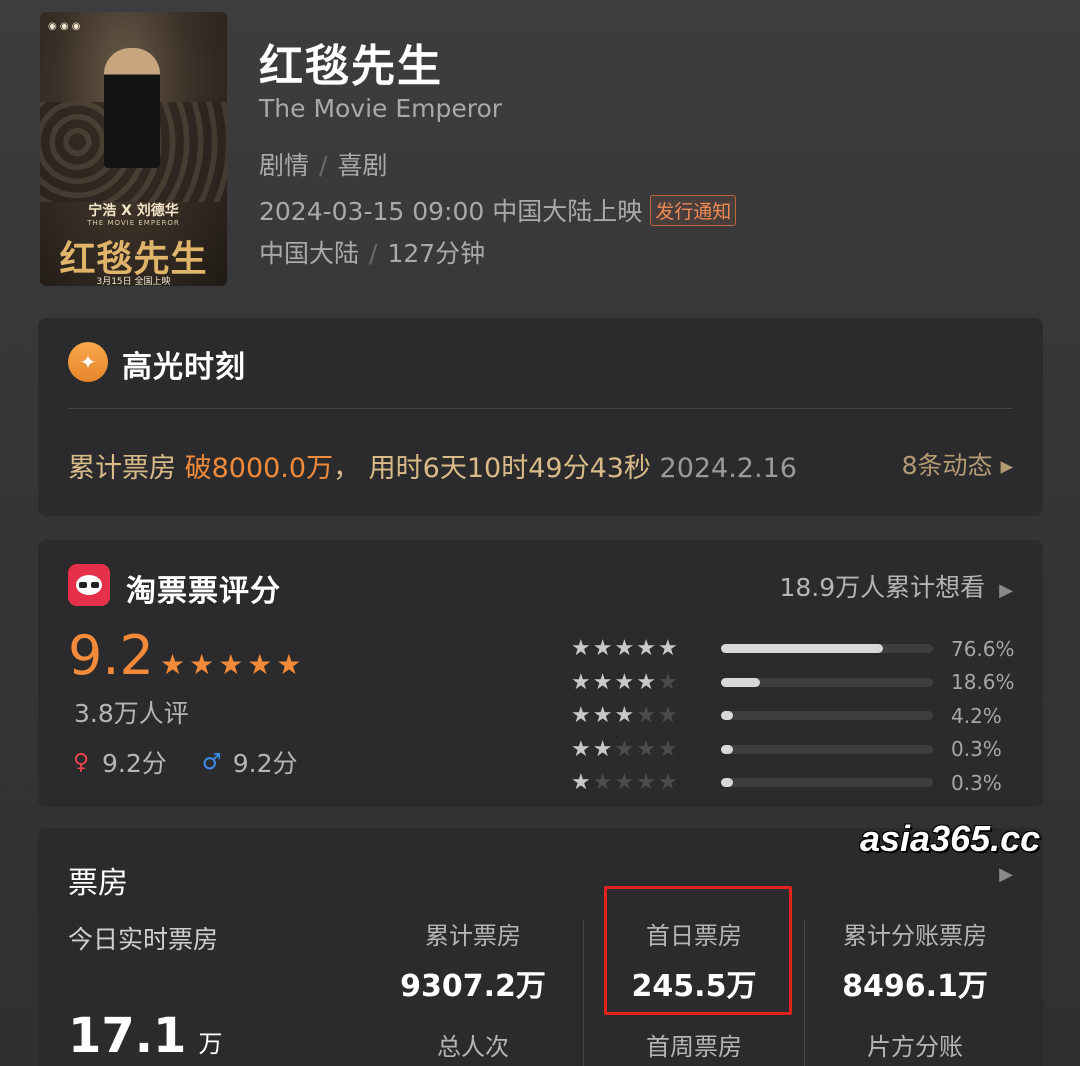 The image size is (1080, 1066). What do you see at coordinates (134, 763) in the screenshot?
I see `female-score: 9.2分` at bounding box center [134, 763].